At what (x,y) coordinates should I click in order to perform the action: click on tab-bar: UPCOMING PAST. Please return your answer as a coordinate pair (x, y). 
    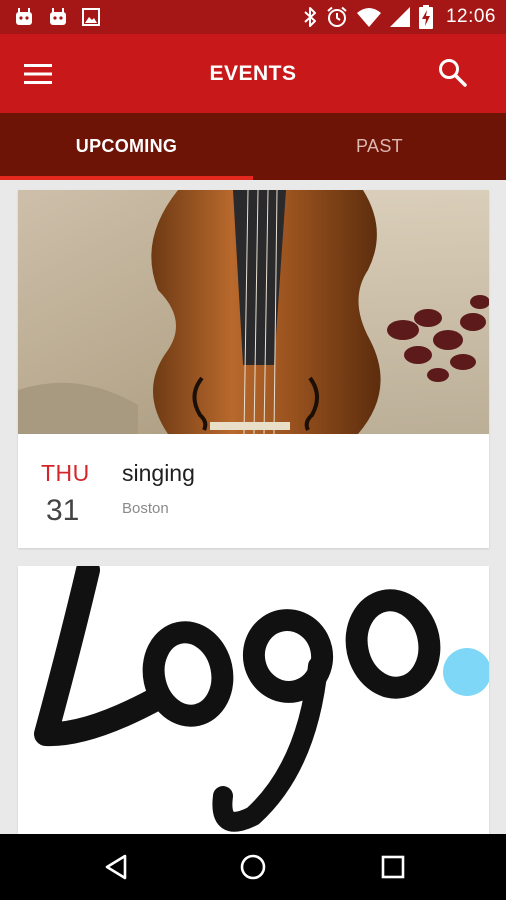
    Looking at the image, I should click on (253, 146).